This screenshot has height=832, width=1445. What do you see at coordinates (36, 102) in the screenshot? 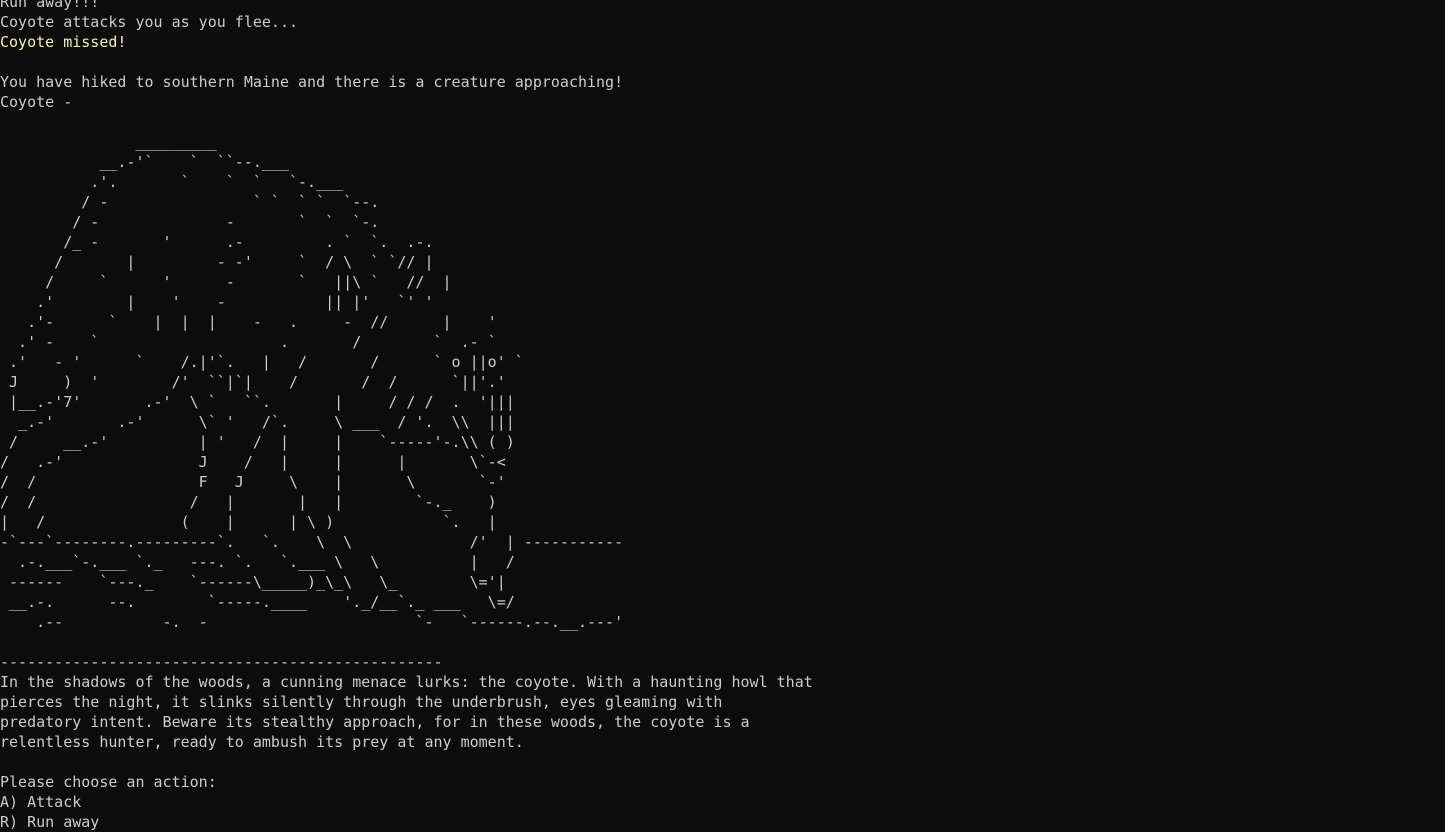
I see `encounter-creature: Coyote -` at bounding box center [36, 102].